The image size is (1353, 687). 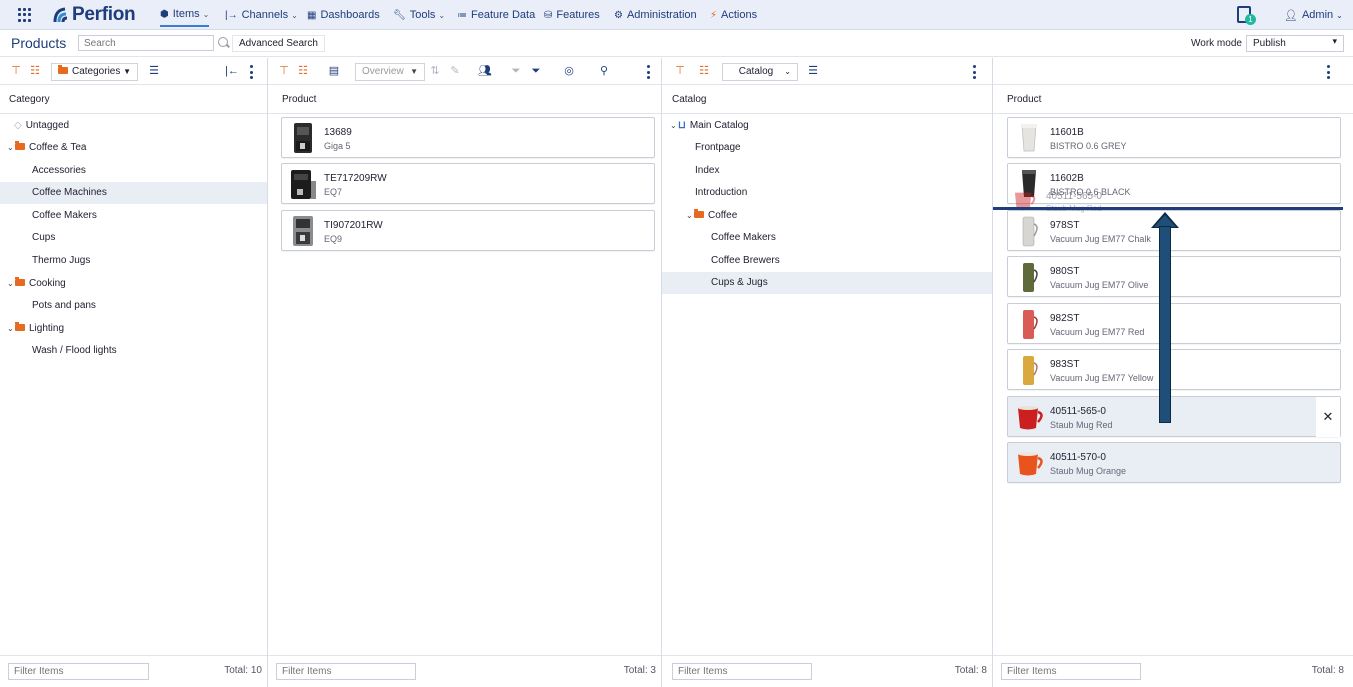 I want to click on users-icon: 👥︎, so click(x=485, y=71).